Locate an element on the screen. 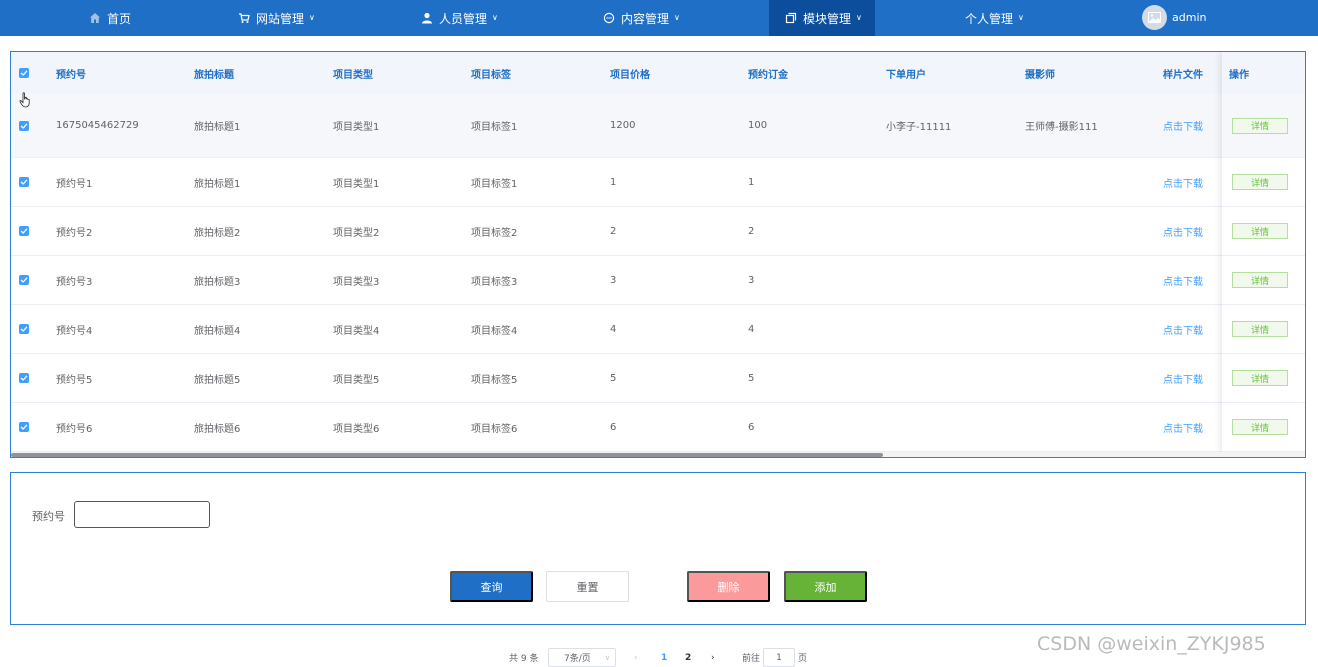 The width and height of the screenshot is (1318, 667). delete-button: 删除 is located at coordinates (728, 586).